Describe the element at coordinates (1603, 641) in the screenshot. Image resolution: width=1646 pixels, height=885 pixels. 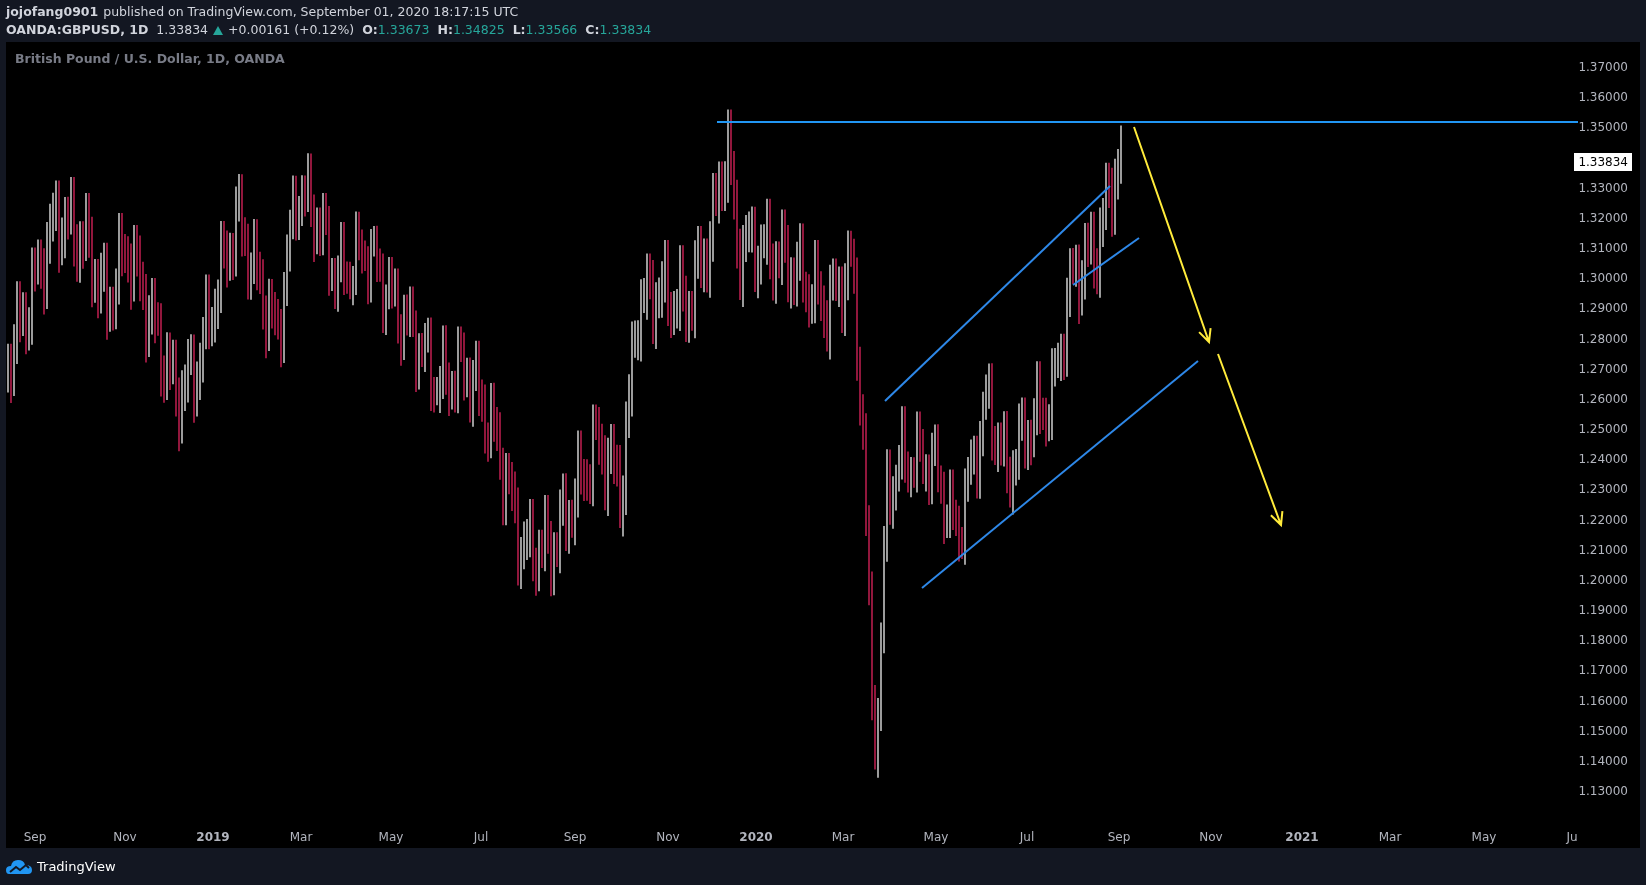
I see `price-axis-label: 1.18000` at that location.